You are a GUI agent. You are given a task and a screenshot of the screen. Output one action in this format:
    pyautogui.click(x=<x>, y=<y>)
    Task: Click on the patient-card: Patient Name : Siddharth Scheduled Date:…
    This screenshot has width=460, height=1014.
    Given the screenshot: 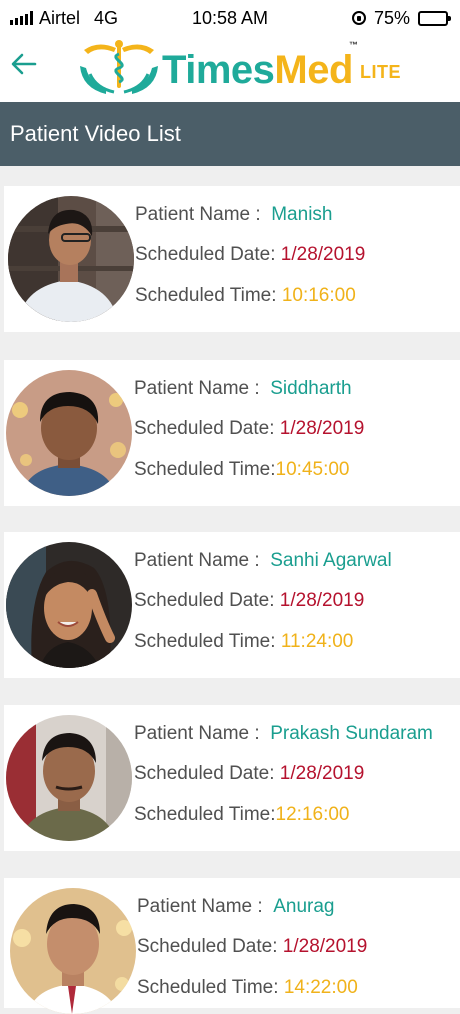 What is the action you would take?
    pyautogui.click(x=232, y=433)
    